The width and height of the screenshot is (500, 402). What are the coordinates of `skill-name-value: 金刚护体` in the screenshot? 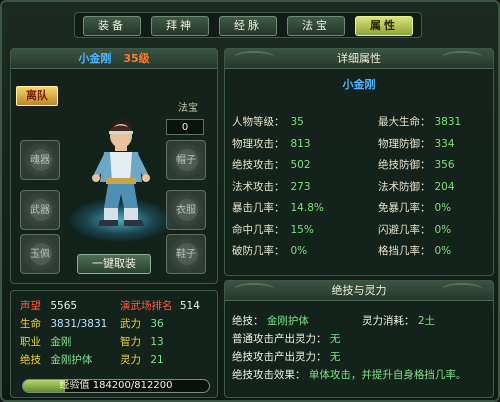 It's located at (287, 321).